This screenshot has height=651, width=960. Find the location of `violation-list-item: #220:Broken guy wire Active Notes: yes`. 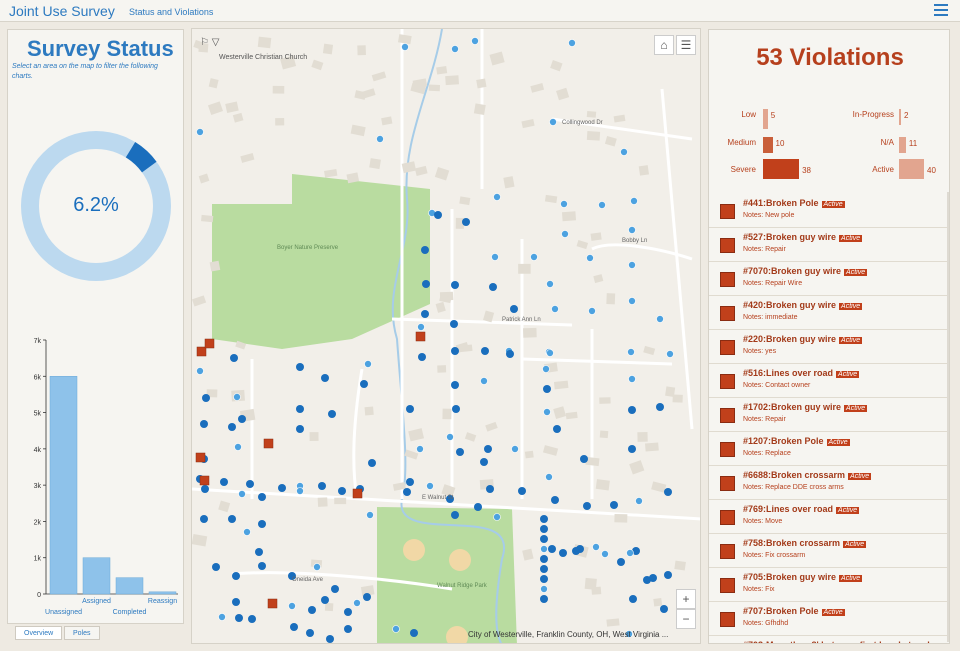

violation-list-item: #220:Broken guy wire Active Notes: yes is located at coordinates (829, 347).